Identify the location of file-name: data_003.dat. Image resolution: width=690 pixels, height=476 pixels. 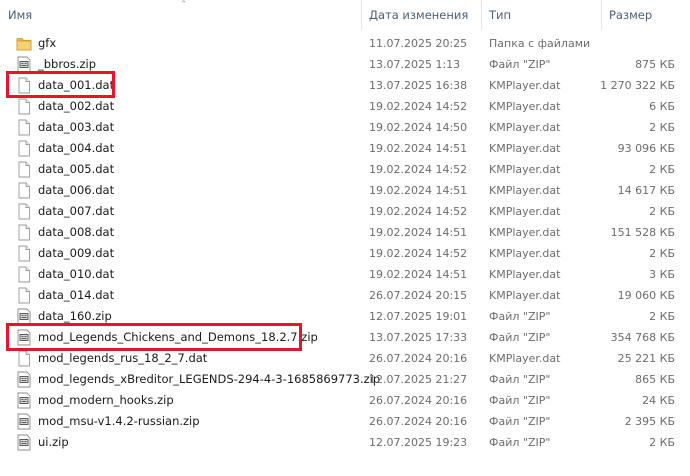
(76, 127).